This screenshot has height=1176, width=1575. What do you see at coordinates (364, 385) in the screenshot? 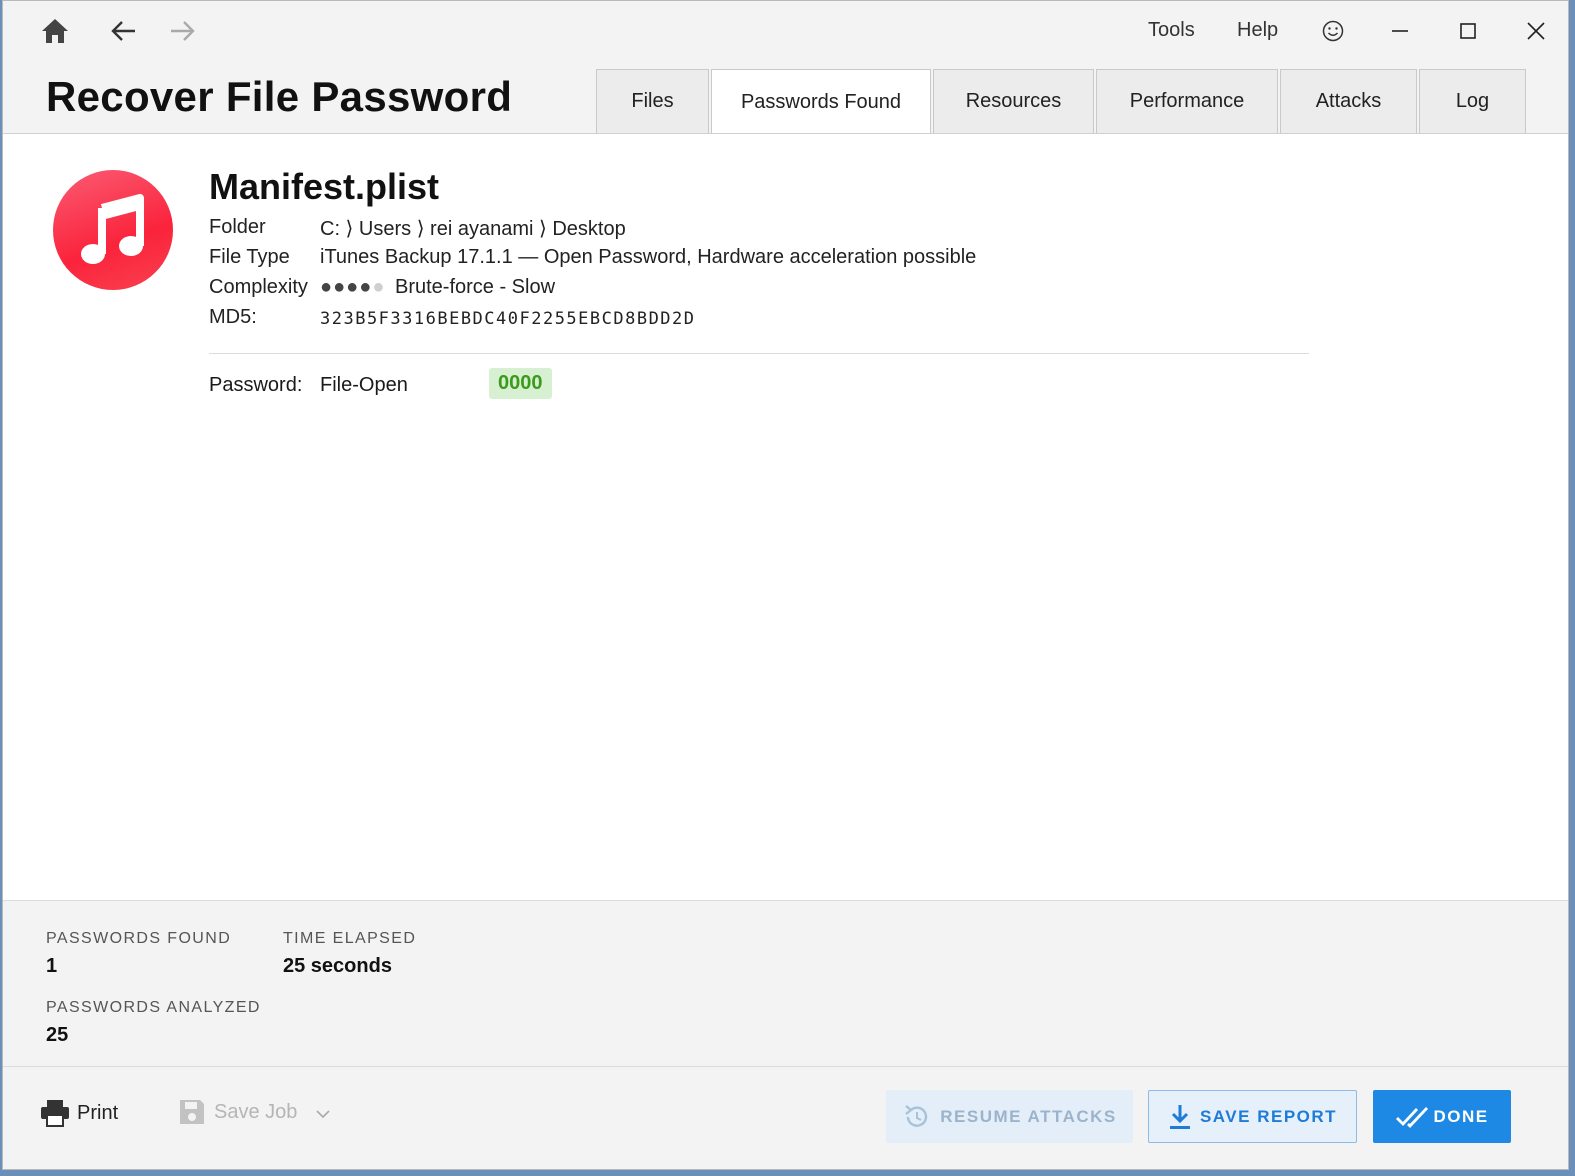
I see `password-kind: File-Open` at bounding box center [364, 385].